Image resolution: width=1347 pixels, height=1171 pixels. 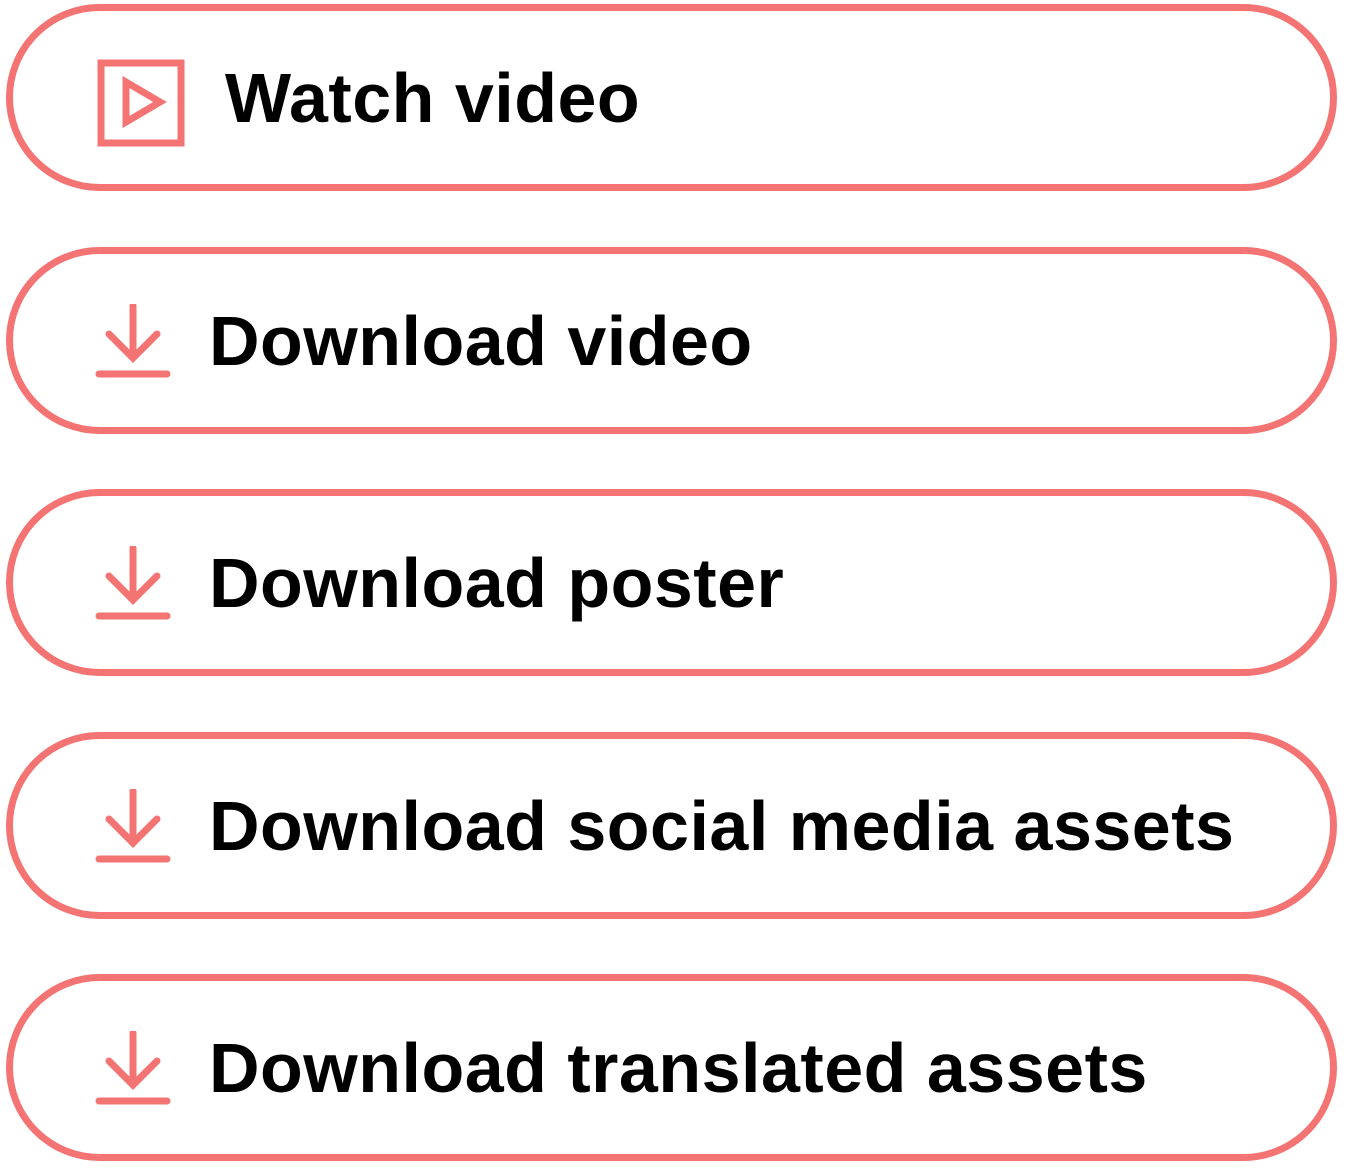 I want to click on download-poster-label: Download poster, so click(x=497, y=582).